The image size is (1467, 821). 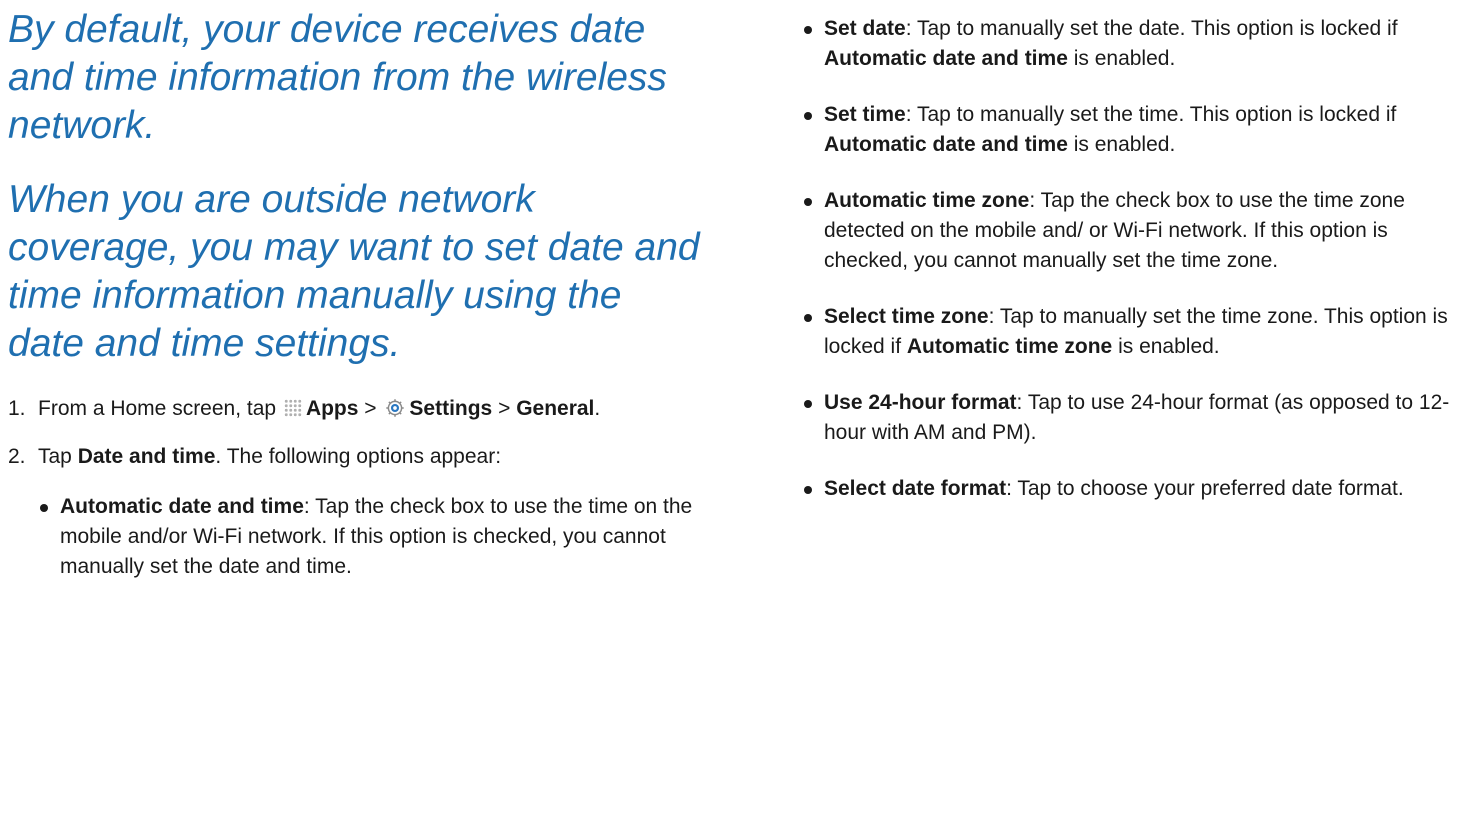 I want to click on apps-grid-icon, so click(x=292, y=408).